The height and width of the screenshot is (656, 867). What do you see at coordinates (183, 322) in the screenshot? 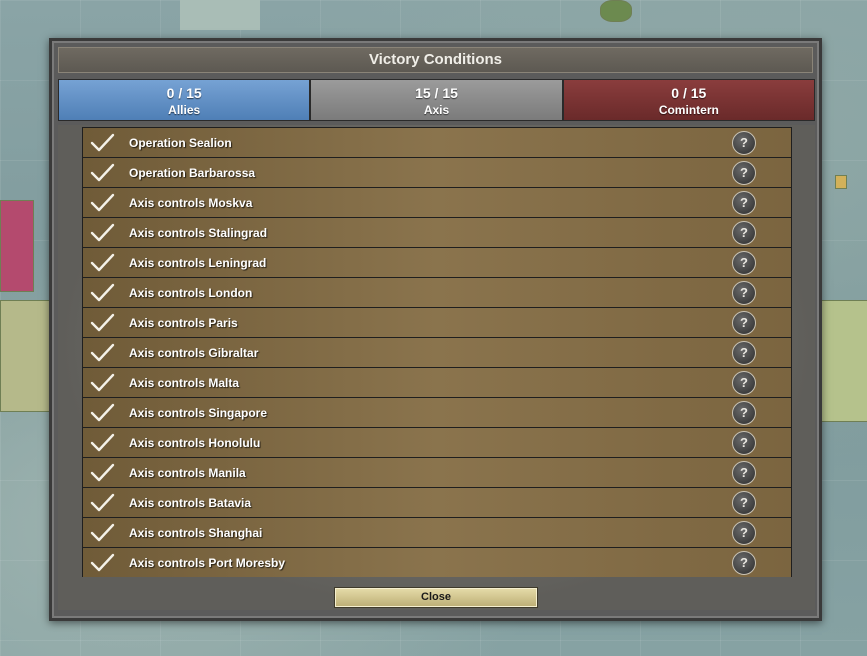
I see `condition-label: Axis controls Paris` at bounding box center [183, 322].